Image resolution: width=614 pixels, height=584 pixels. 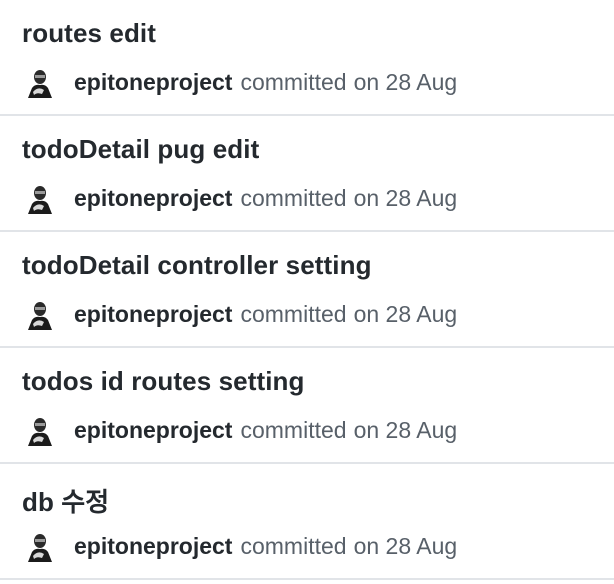 I want to click on commit-title-link: todoDetail controller setting, so click(x=197, y=265).